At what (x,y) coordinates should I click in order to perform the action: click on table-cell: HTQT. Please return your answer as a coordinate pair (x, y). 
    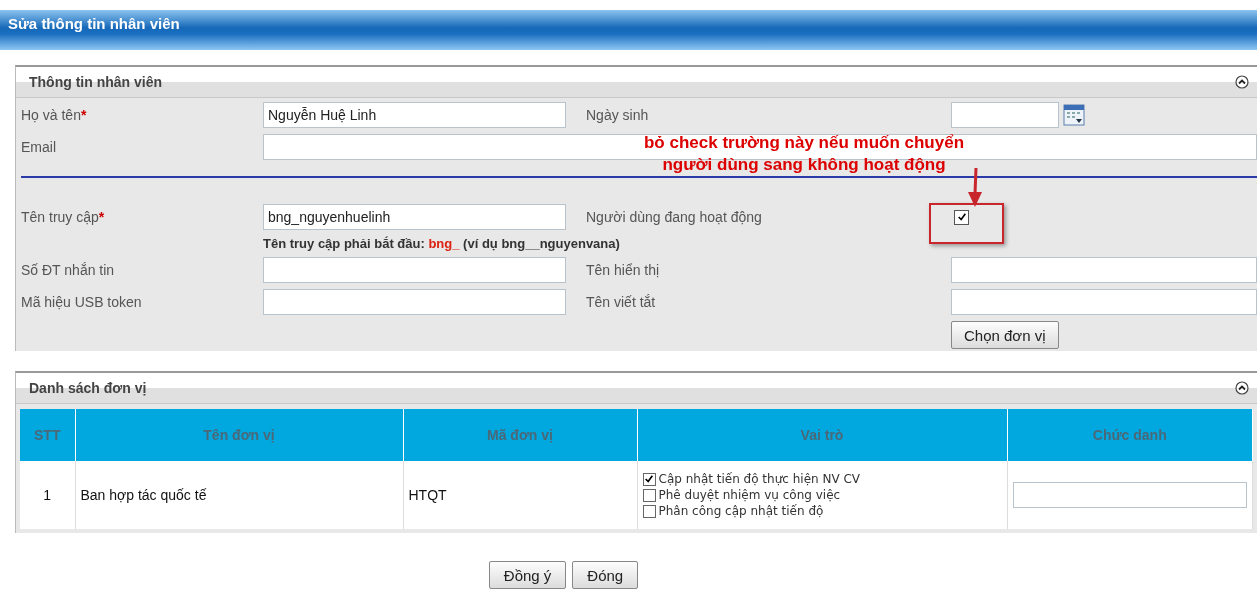
    Looking at the image, I should click on (520, 495).